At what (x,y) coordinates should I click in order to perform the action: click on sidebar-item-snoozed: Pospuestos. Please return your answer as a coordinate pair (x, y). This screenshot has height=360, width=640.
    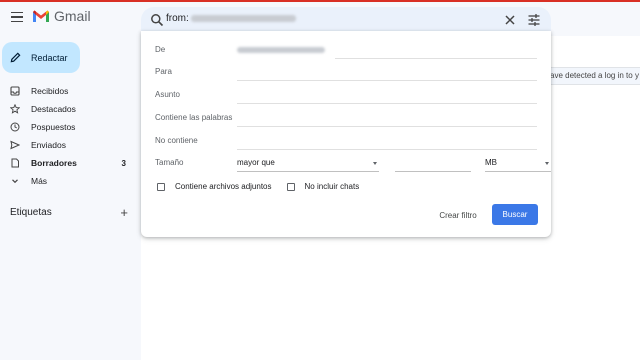
    Looking at the image, I should click on (67, 127).